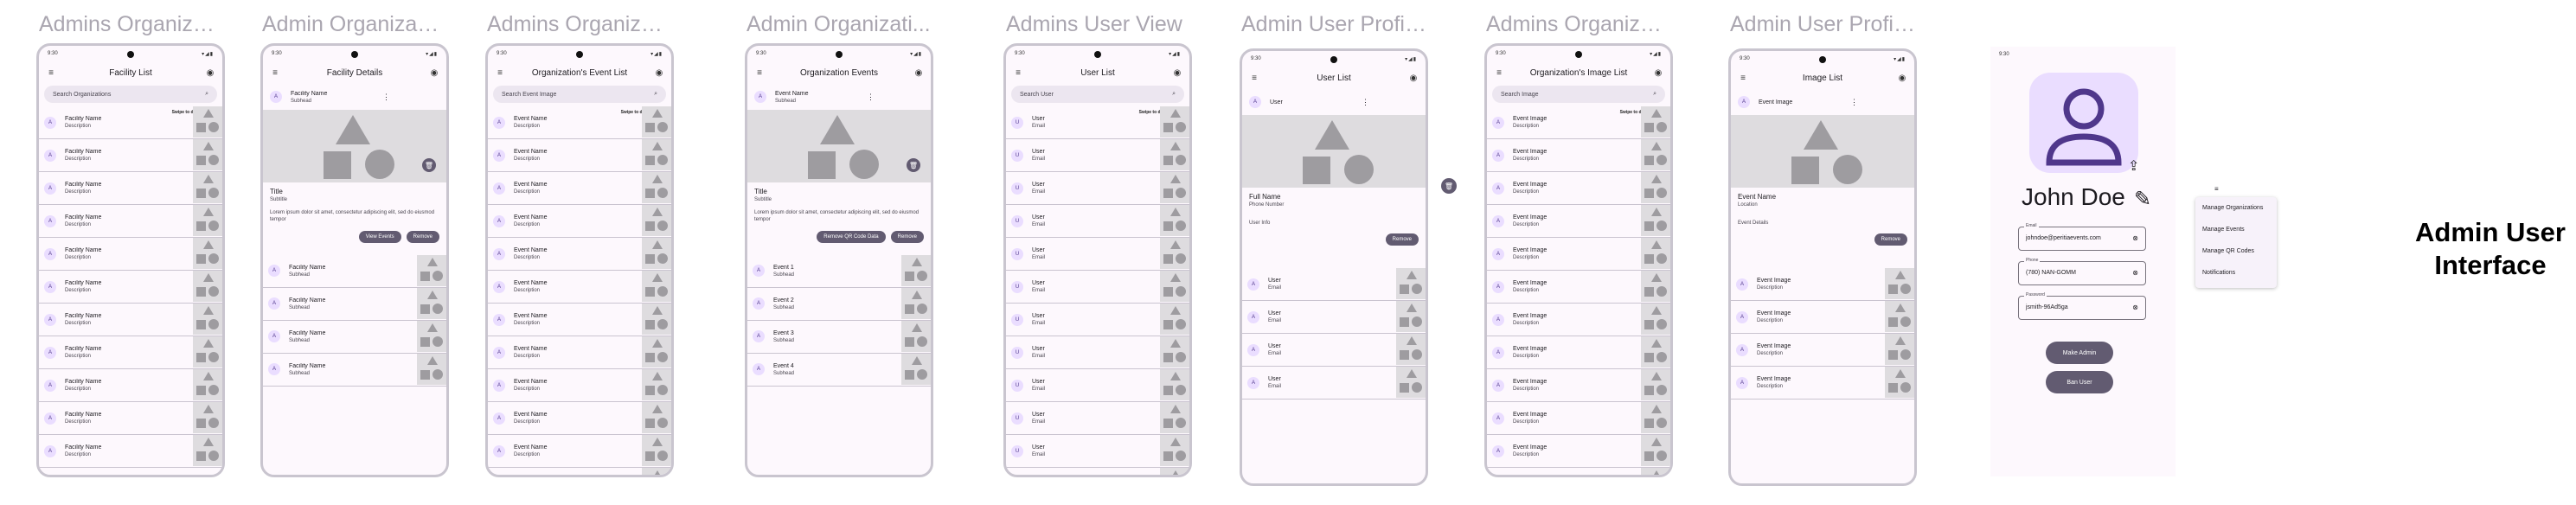 This screenshot has height=505, width=2576. Describe the element at coordinates (2133, 166) in the screenshot. I see `share-icon: ⇪` at that location.